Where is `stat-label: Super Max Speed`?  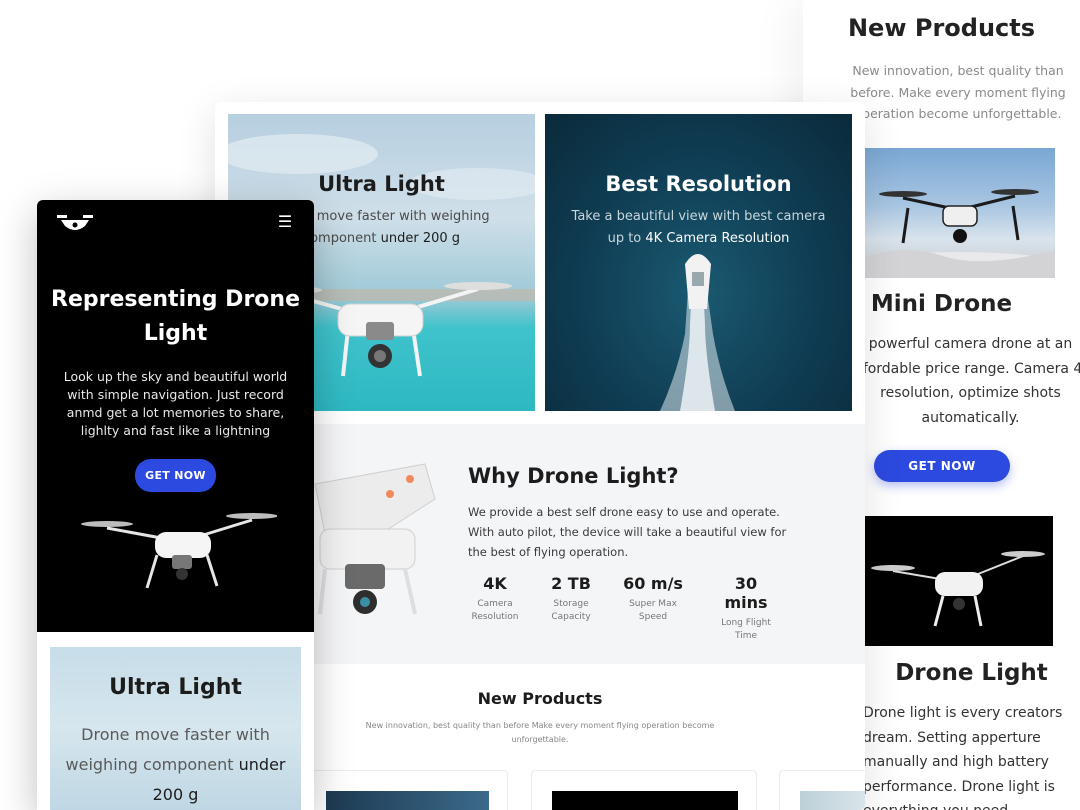
stat-label: Super Max Speed is located at coordinates (653, 610).